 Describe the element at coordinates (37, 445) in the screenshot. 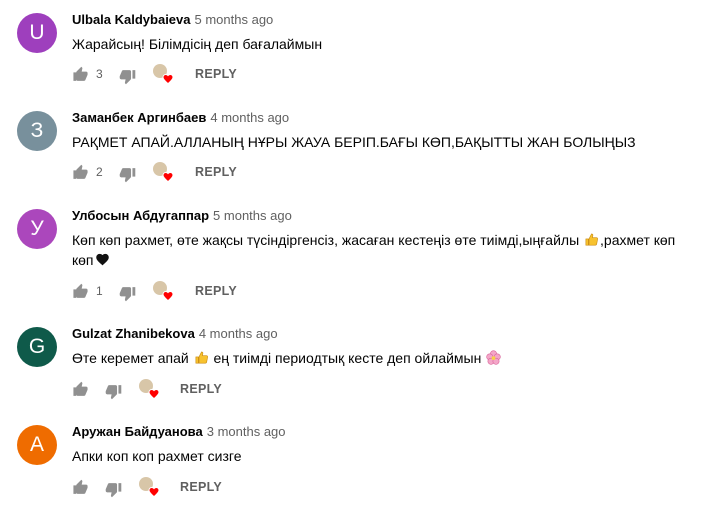

I see `avatar: А` at that location.